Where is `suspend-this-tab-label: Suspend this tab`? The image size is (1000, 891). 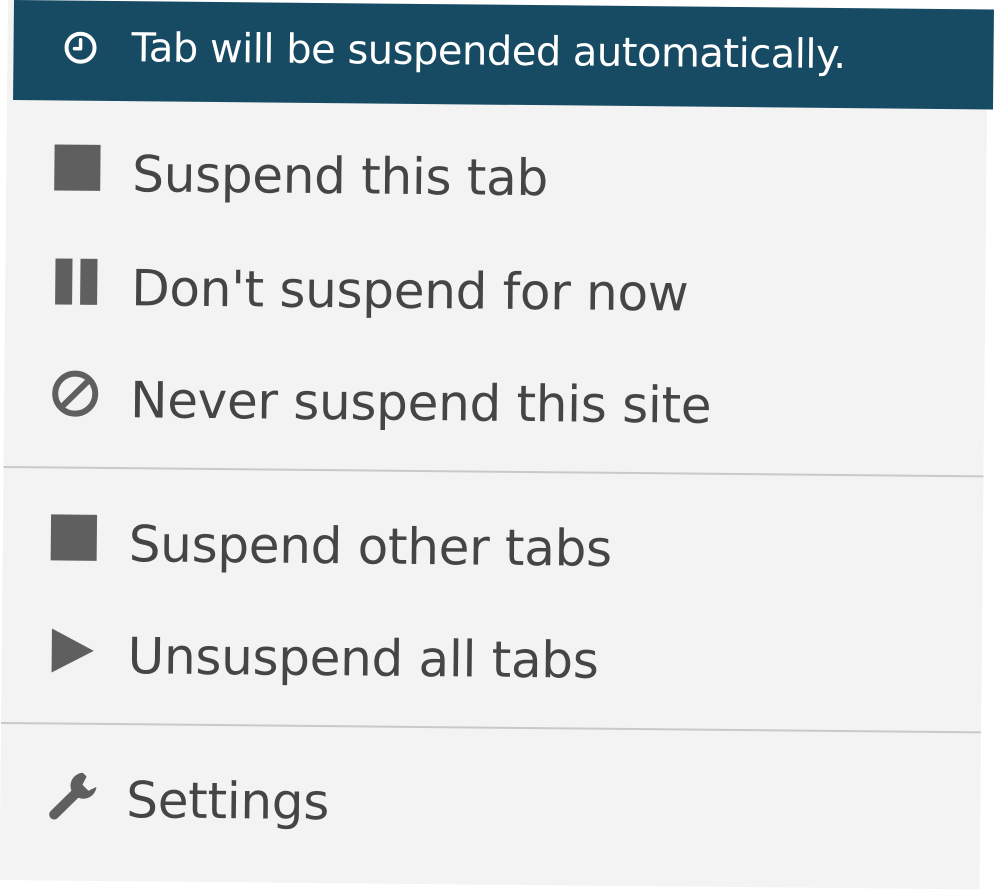
suspend-this-tab-label: Suspend this tab is located at coordinates (340, 176).